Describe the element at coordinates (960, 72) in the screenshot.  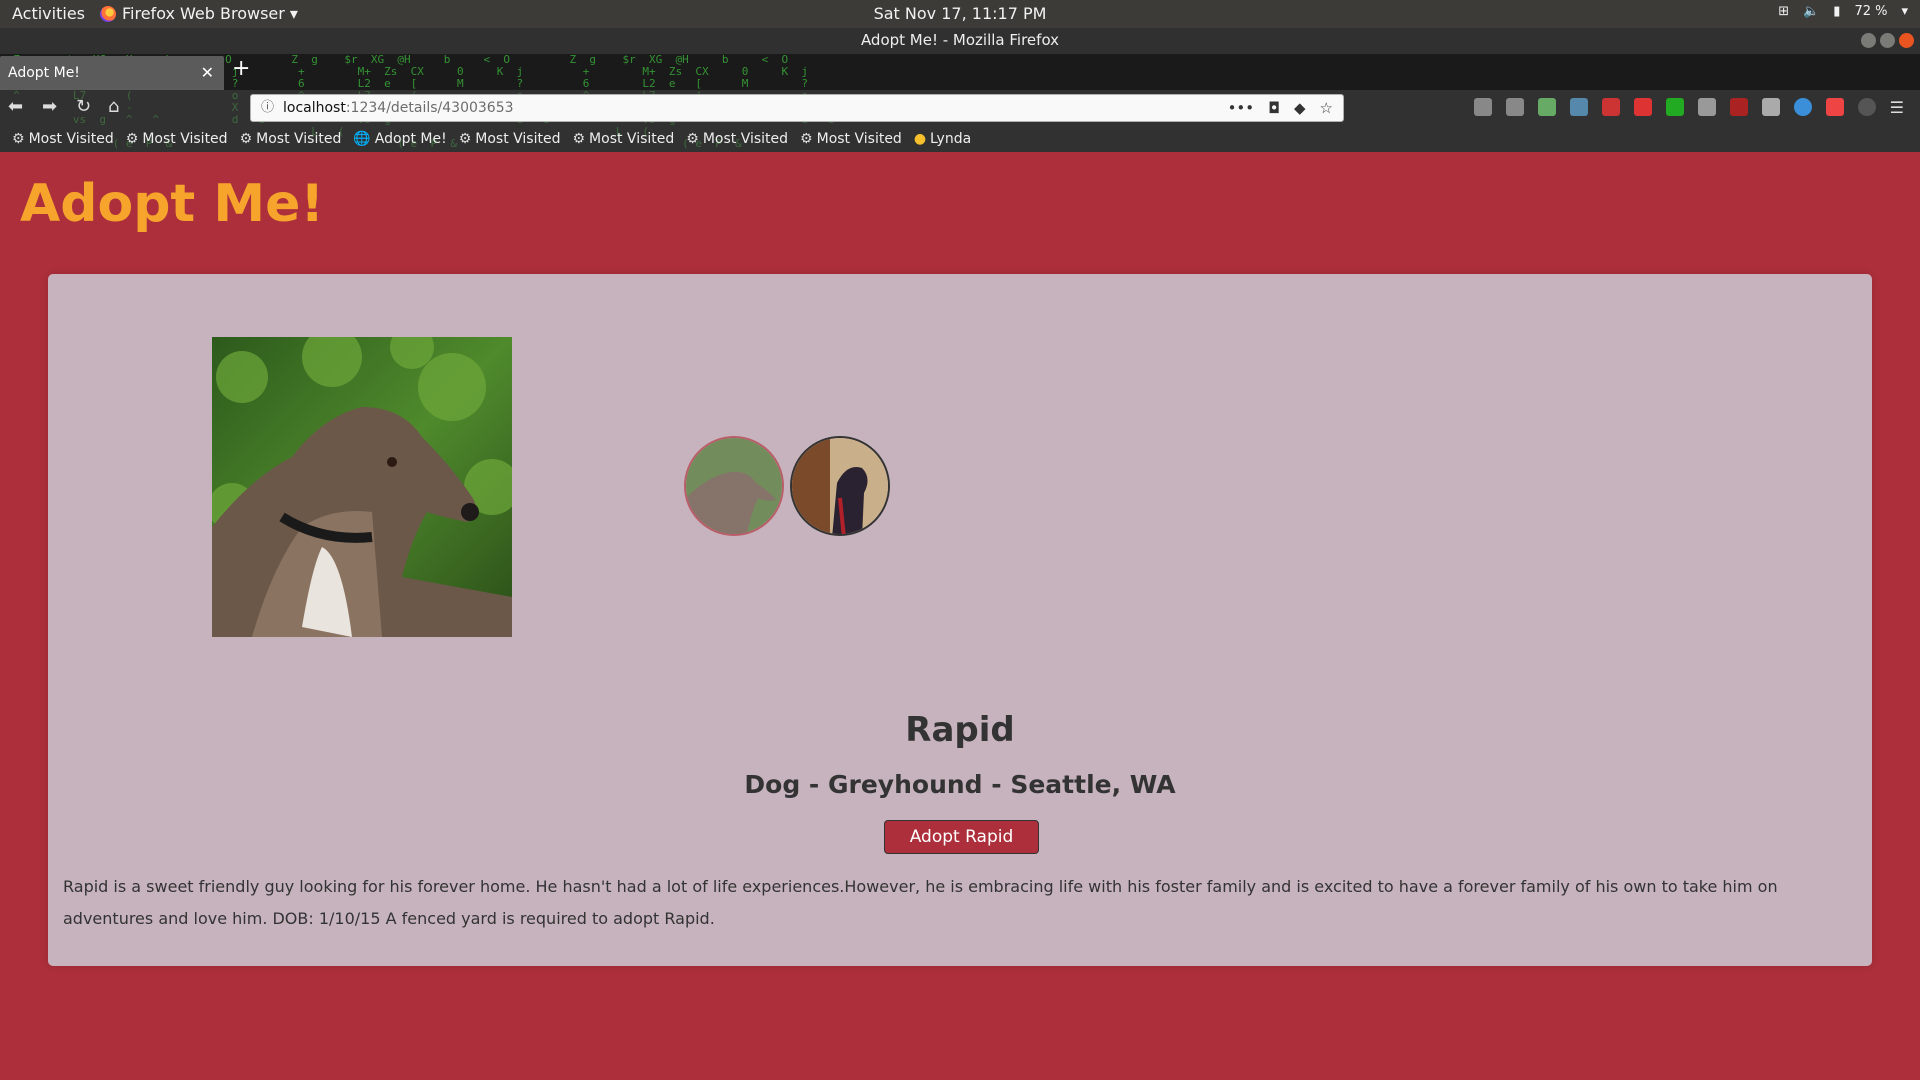
I see `tab-strip: Adopt Me! ✕ +` at that location.